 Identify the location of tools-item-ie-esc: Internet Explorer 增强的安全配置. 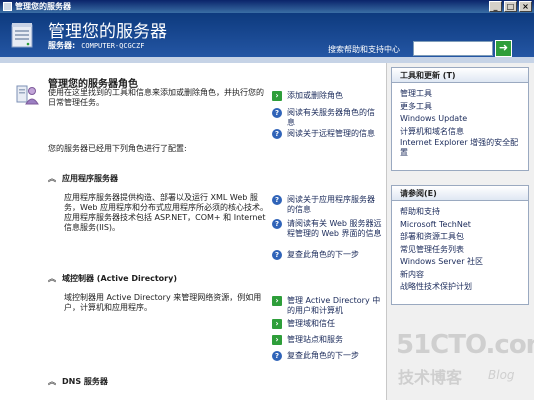
(460, 148).